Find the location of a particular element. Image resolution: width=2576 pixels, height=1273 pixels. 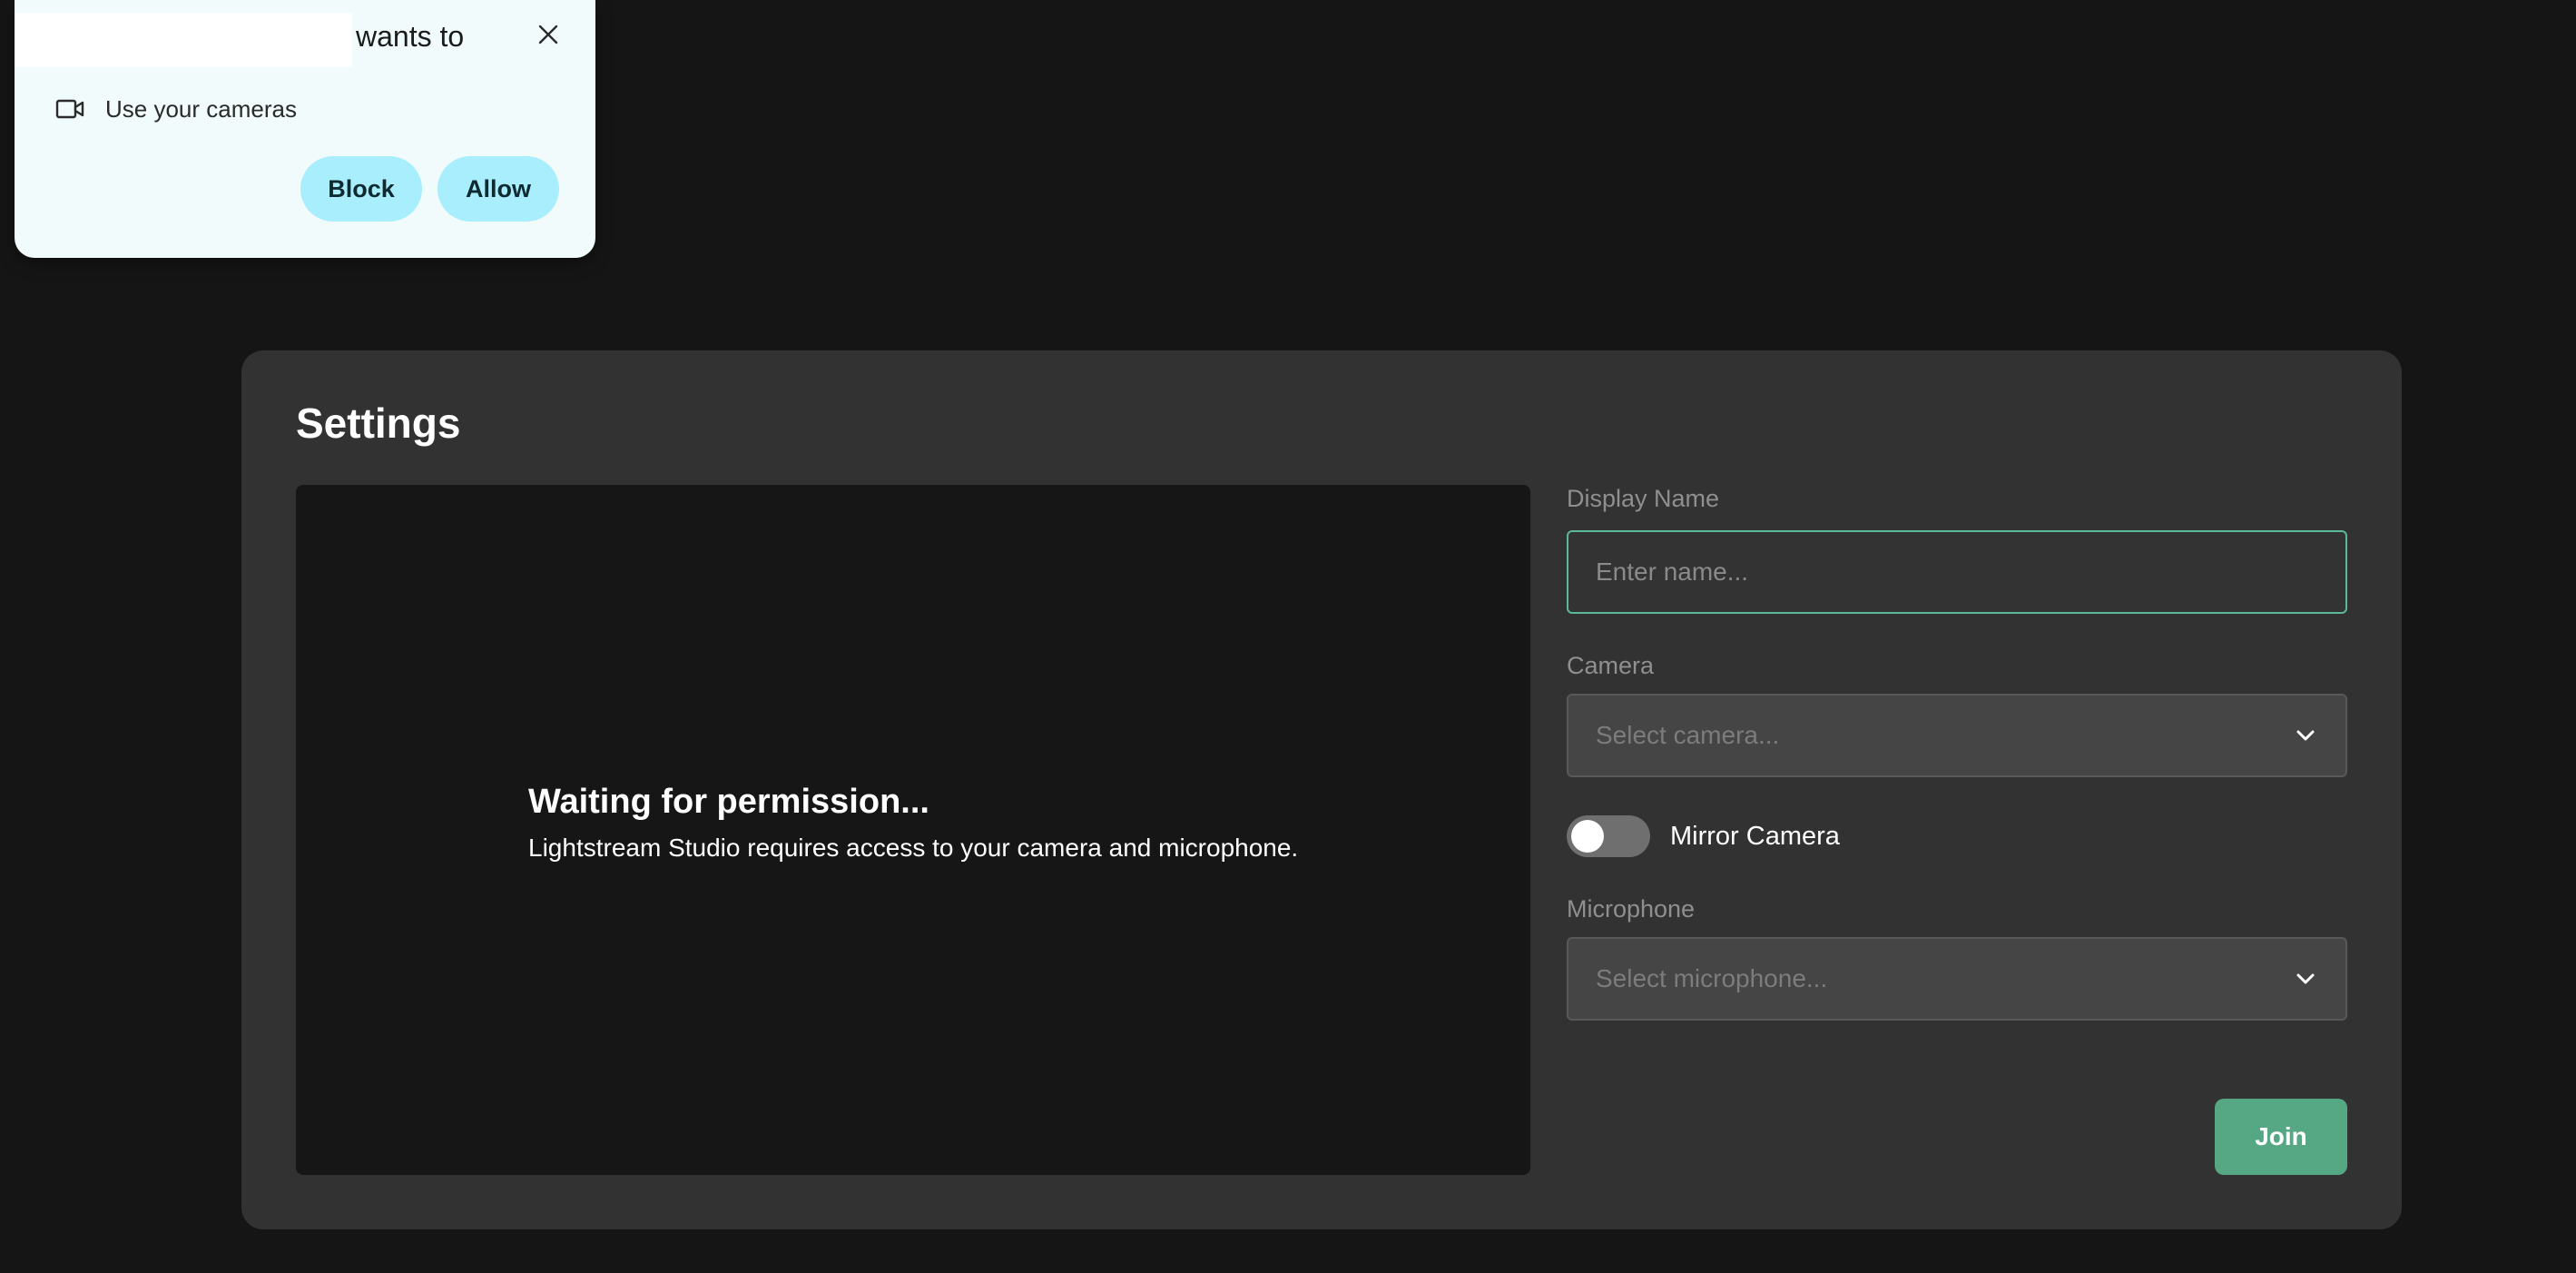

toggle-knob is located at coordinates (1587, 836).